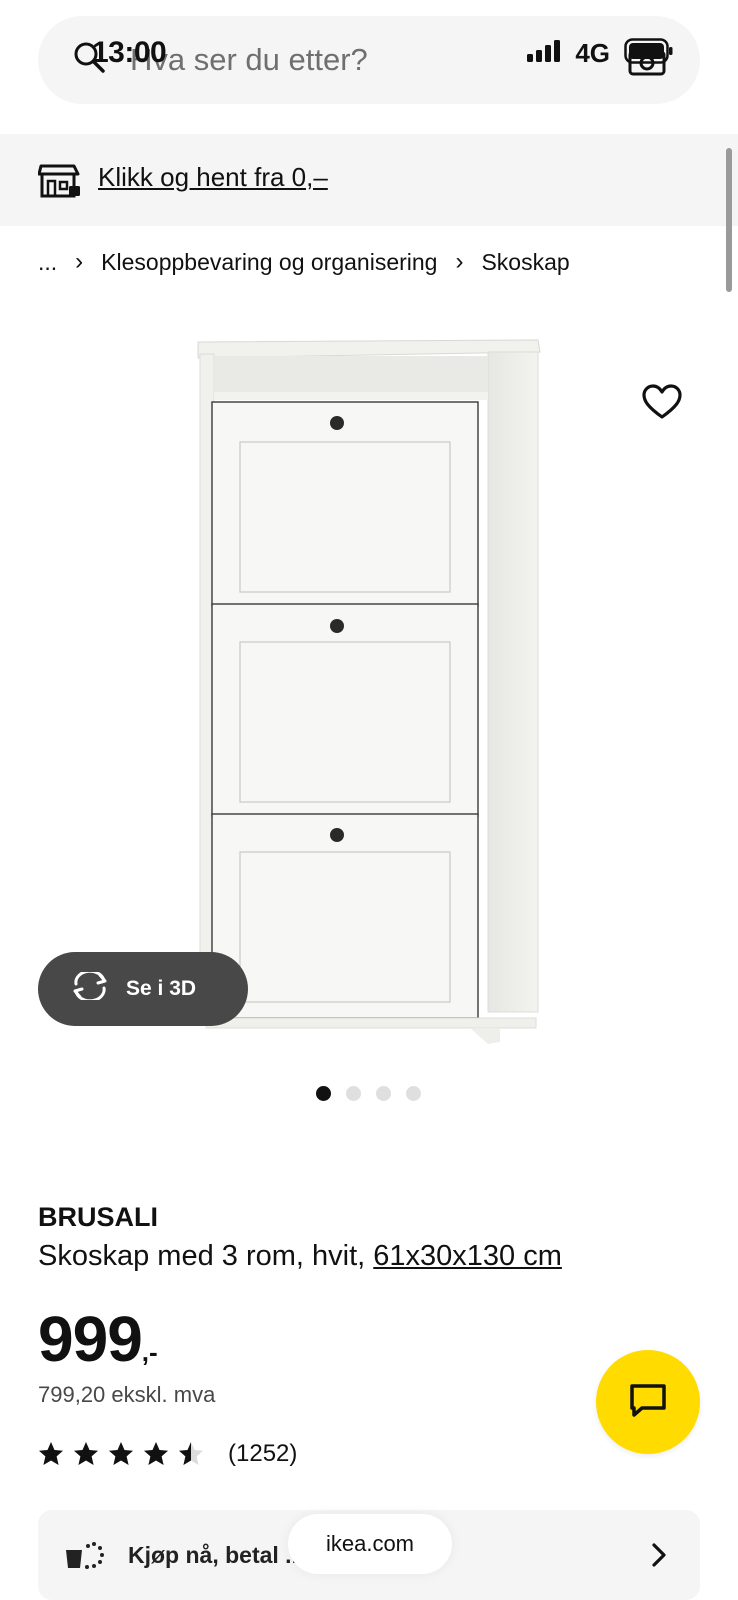 The image size is (738, 1600). I want to click on chevron-right-icon, so click(659, 1557).